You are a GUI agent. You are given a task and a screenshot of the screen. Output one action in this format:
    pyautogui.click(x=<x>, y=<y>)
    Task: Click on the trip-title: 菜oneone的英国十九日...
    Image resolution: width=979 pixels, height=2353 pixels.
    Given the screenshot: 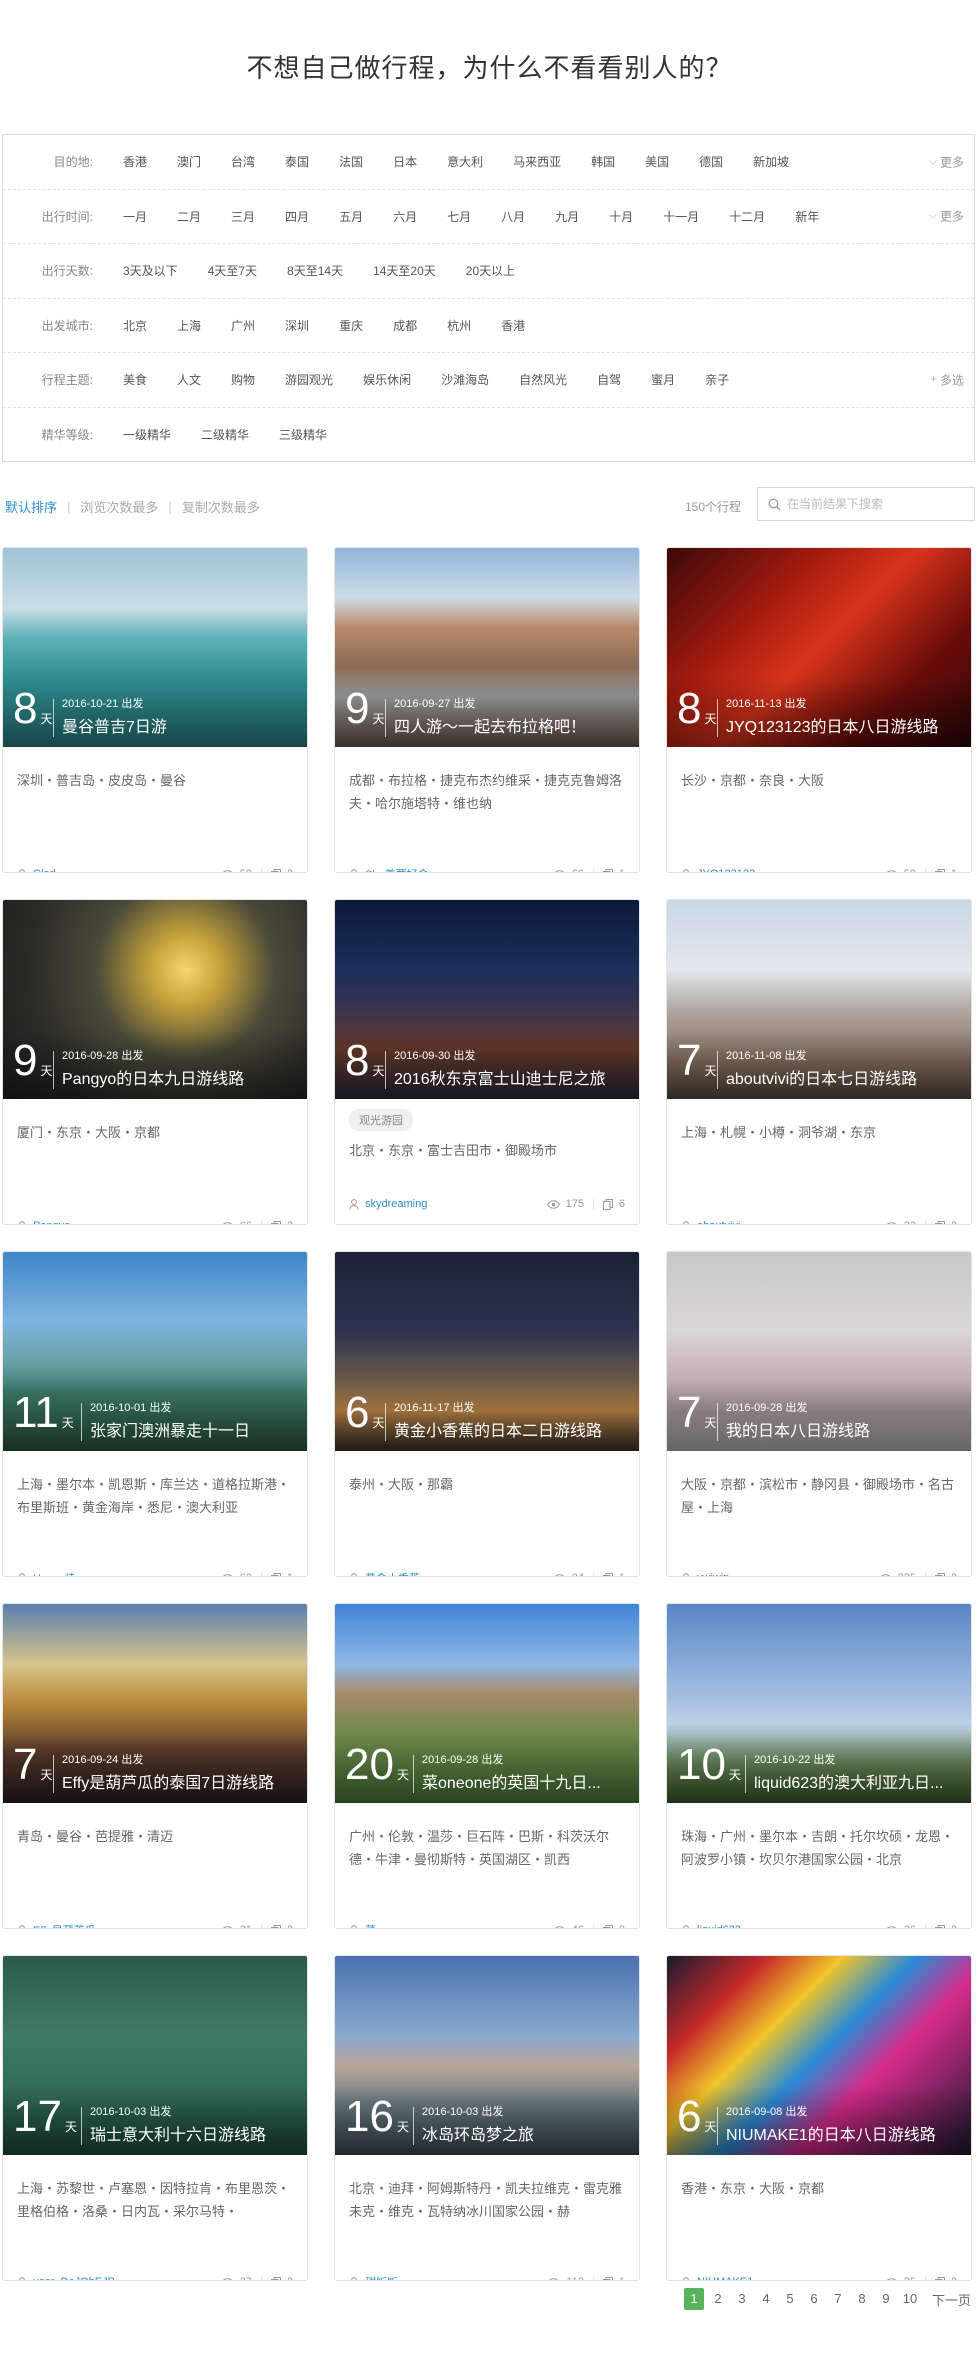 What is the action you would take?
    pyautogui.click(x=511, y=1781)
    